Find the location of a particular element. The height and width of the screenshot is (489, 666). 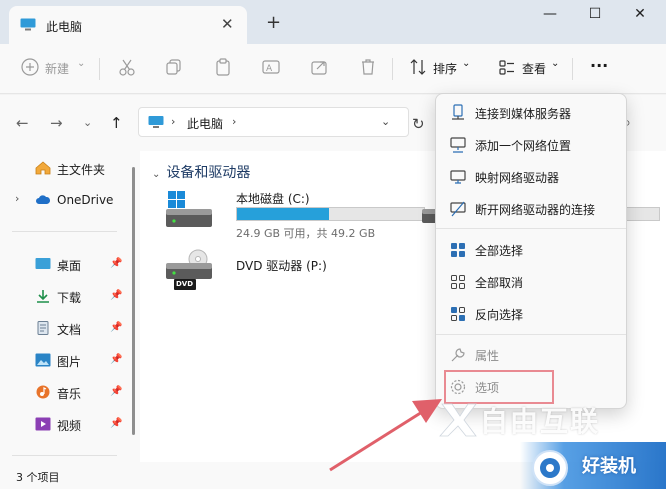

up-arrow-icon: ↑ is located at coordinates (116, 123).